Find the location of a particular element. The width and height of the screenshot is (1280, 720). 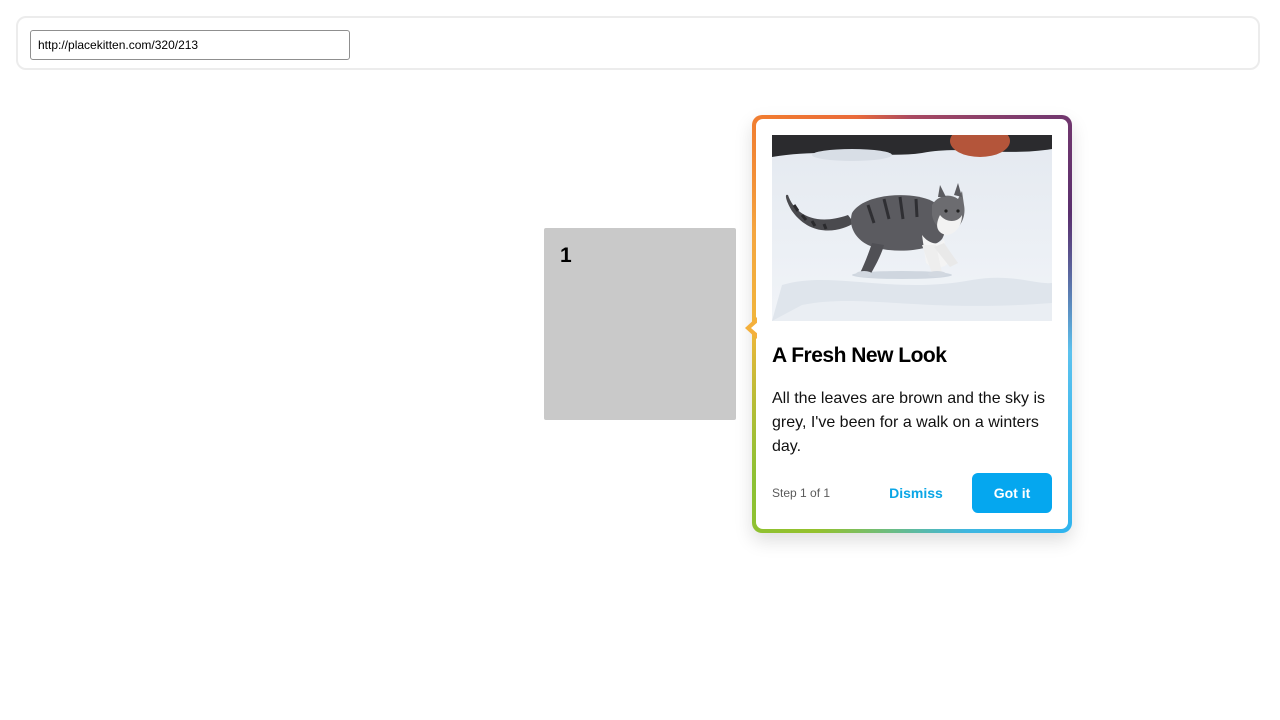

target-number: 1 is located at coordinates (566, 255).